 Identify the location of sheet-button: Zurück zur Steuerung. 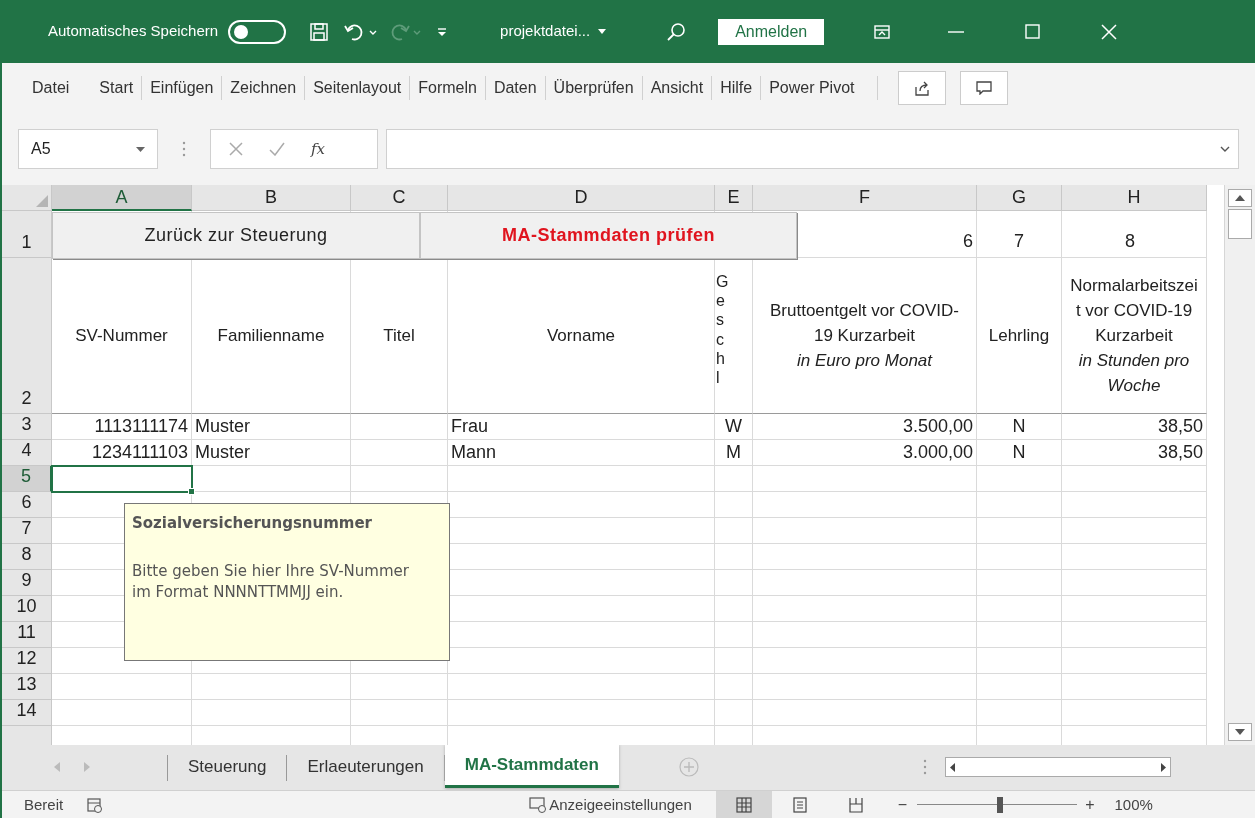
(236, 235).